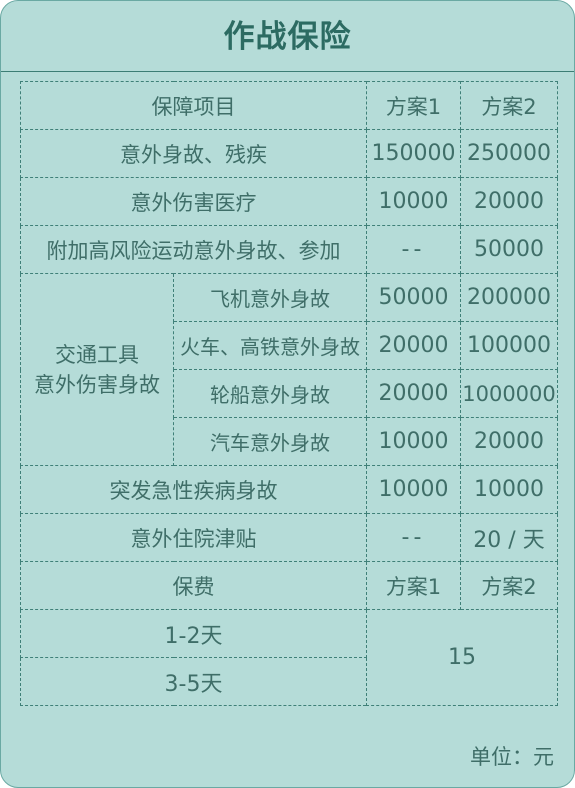  What do you see at coordinates (287, 37) in the screenshot?
I see `page-title: 作战保险` at bounding box center [287, 37].